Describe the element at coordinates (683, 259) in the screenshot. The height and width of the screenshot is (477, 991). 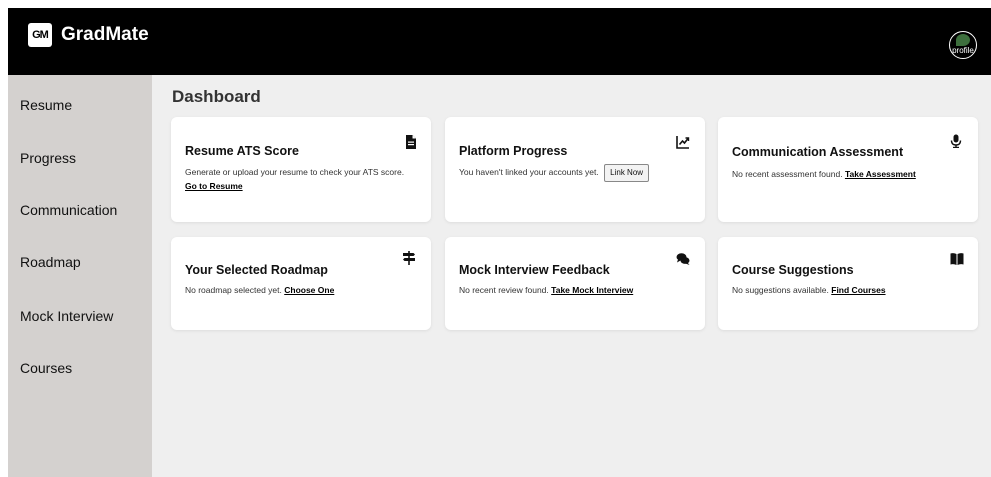
I see `chat-bubbles-icon` at that location.